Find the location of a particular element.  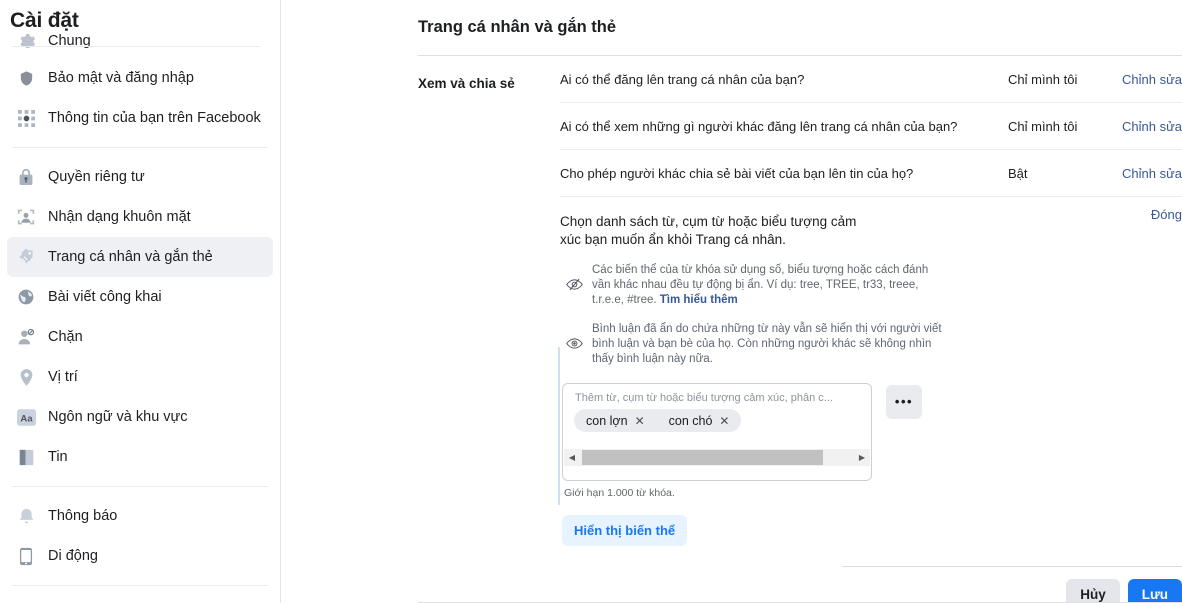

globe-icon is located at coordinates (26, 297).